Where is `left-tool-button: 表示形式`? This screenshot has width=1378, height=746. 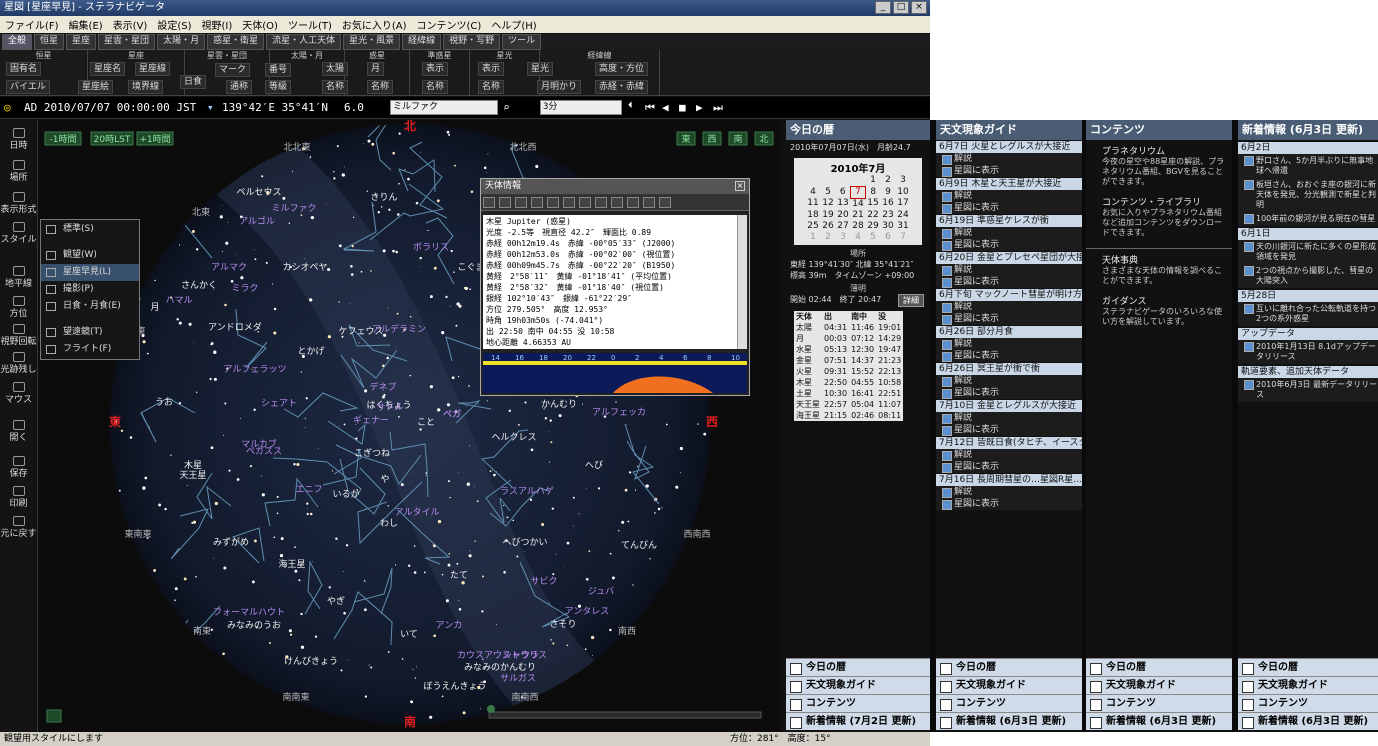 left-tool-button: 表示形式 is located at coordinates (18, 203).